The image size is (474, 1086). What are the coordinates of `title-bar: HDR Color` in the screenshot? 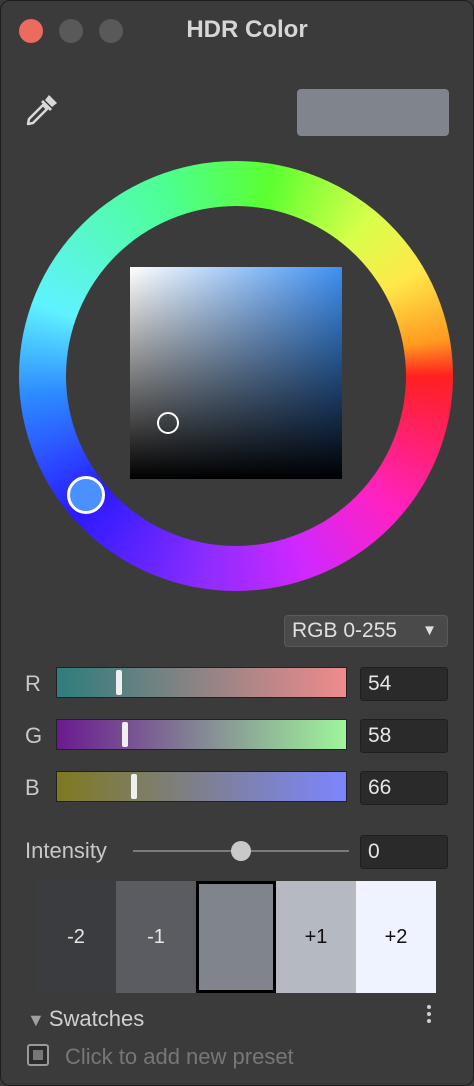 It's located at (237, 30).